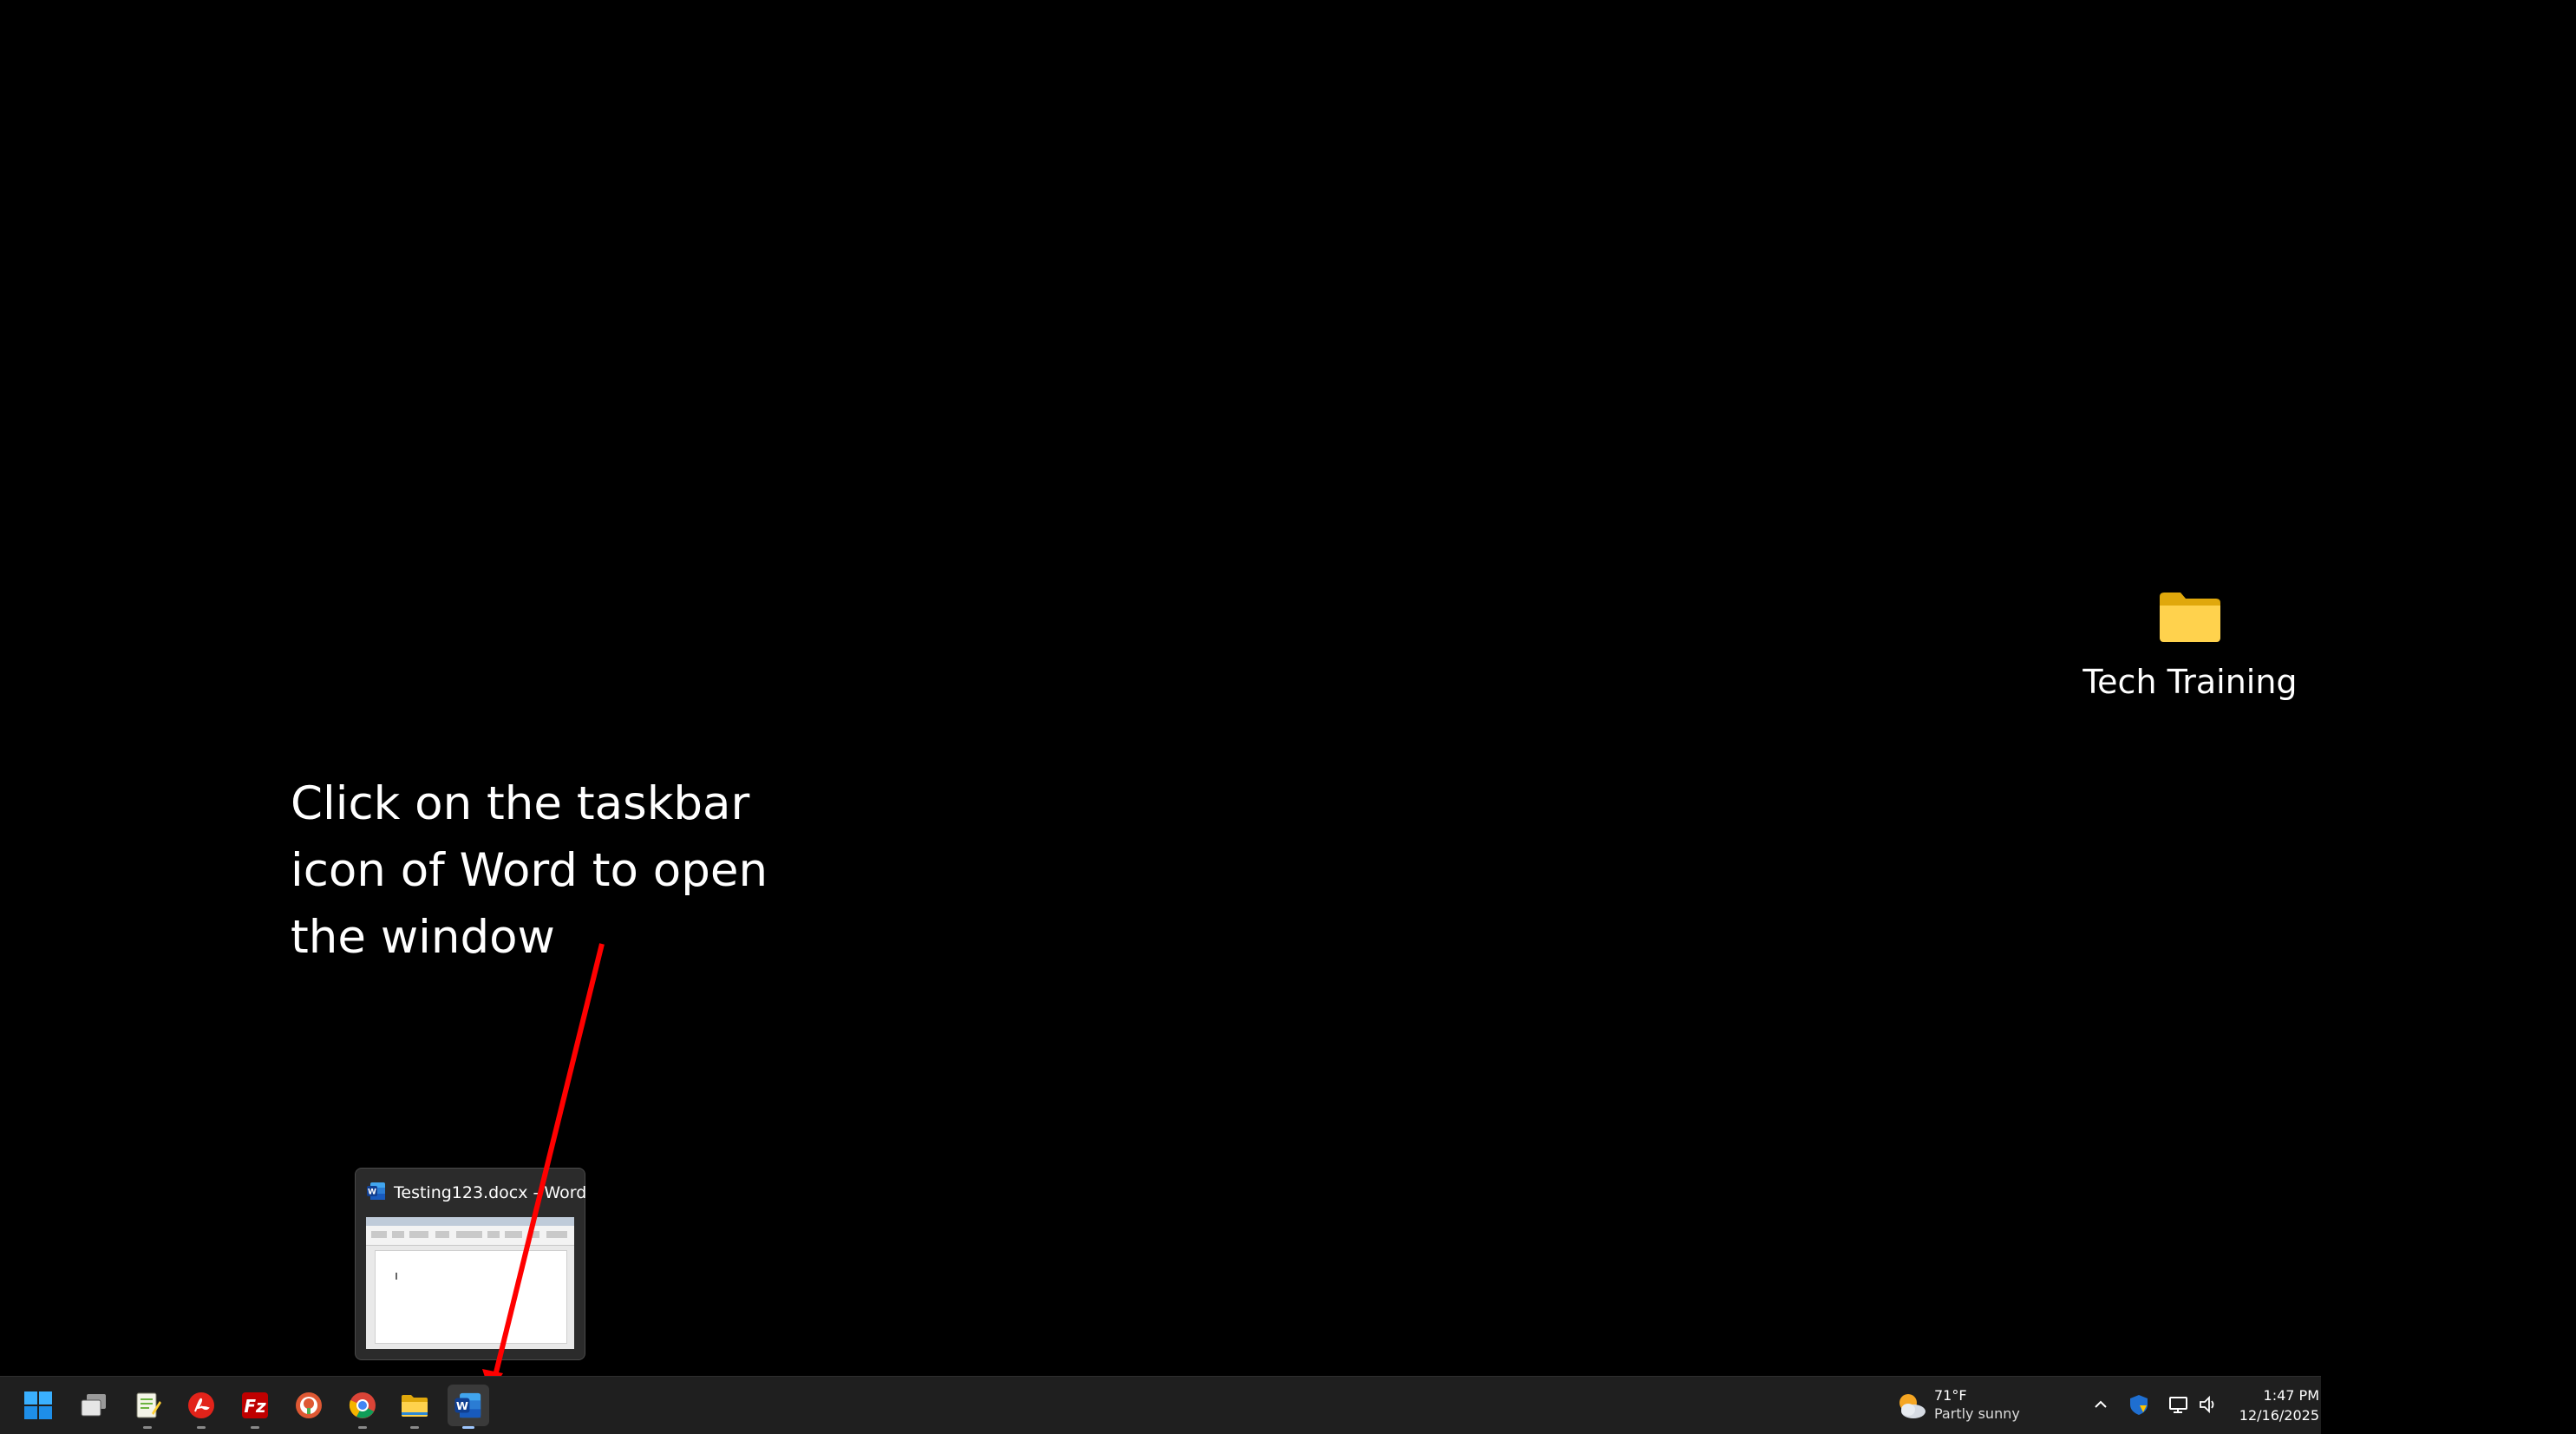  I want to click on word-window-thumbnail: W Testing123.docx - Word, so click(471, 1264).